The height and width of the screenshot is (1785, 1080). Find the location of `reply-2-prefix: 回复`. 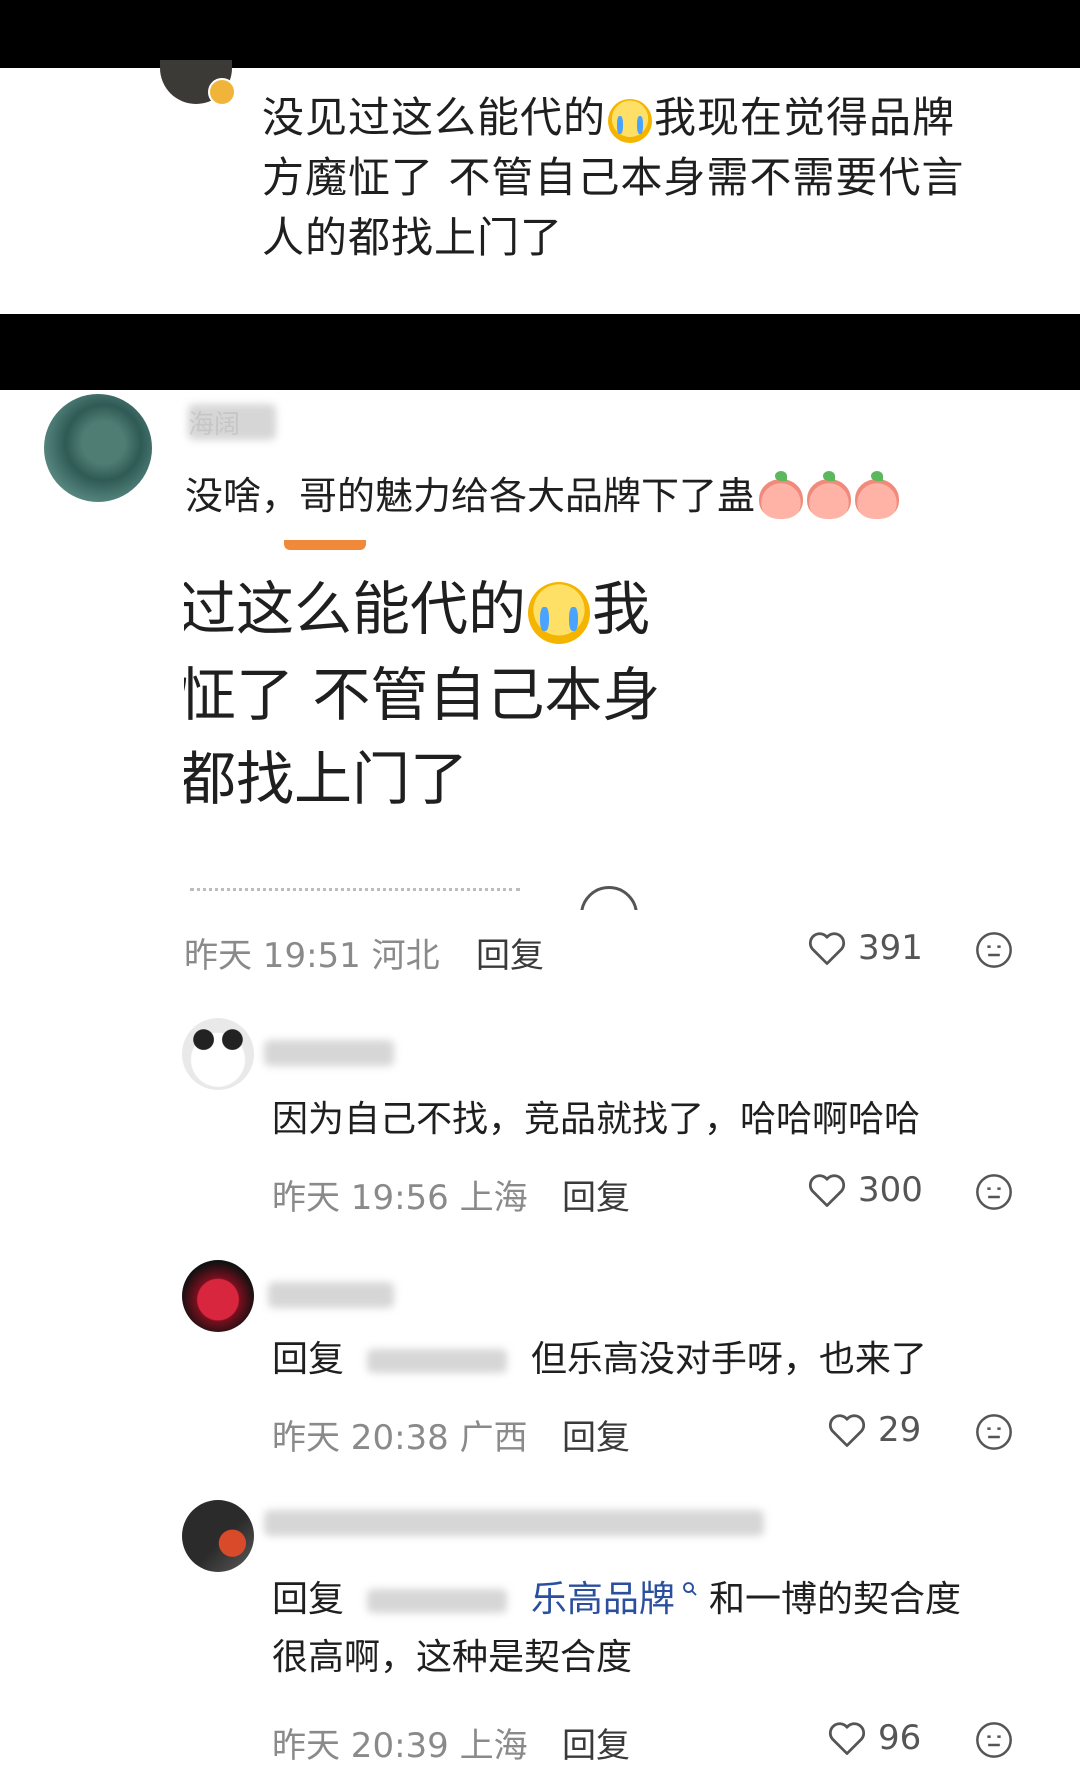

reply-2-prefix: 回复 is located at coordinates (308, 1359).